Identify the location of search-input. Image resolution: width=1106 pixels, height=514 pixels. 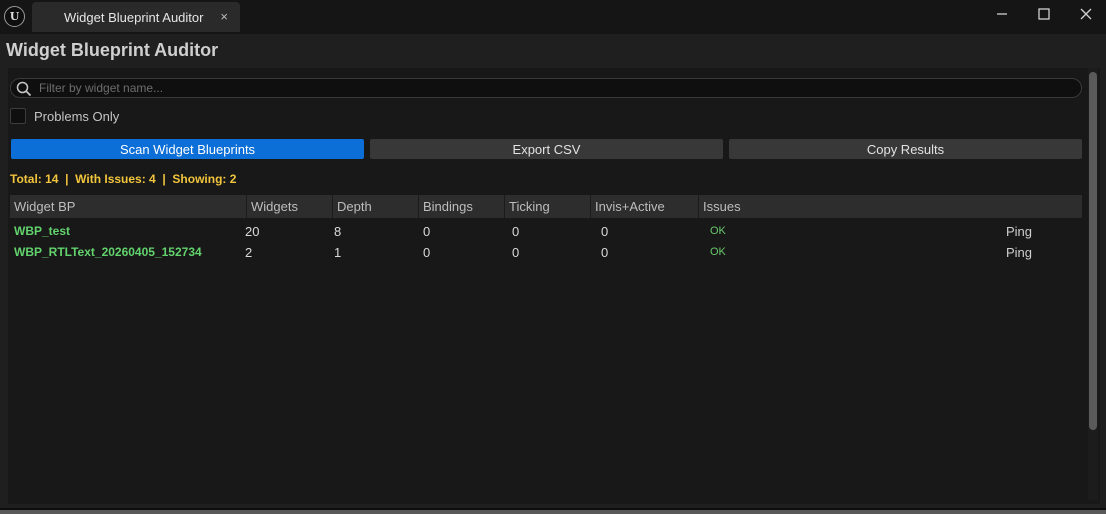
(554, 88).